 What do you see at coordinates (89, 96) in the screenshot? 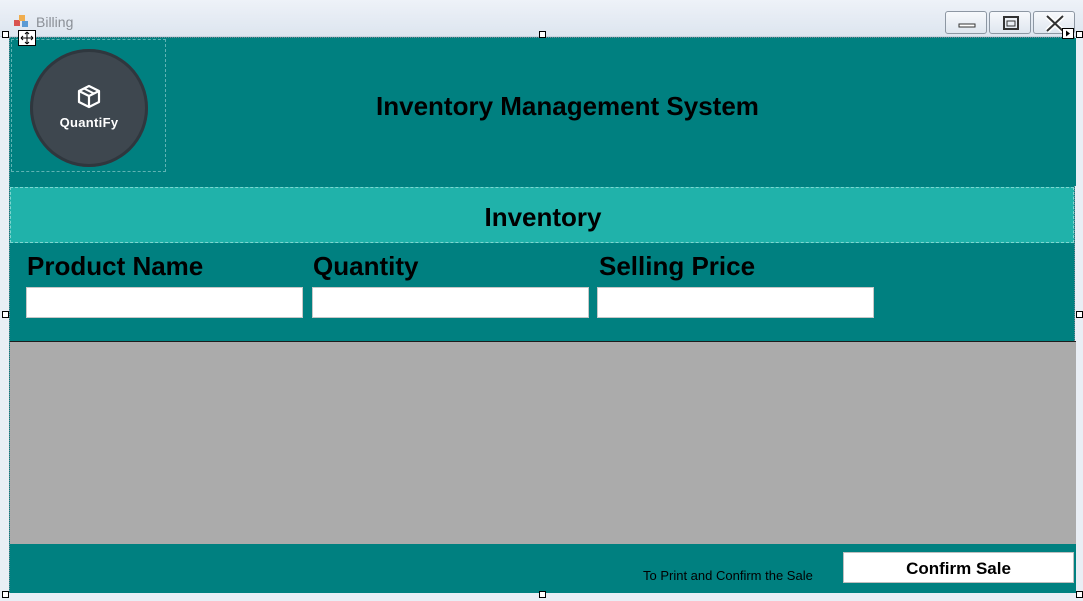
I see `box-icon` at bounding box center [89, 96].